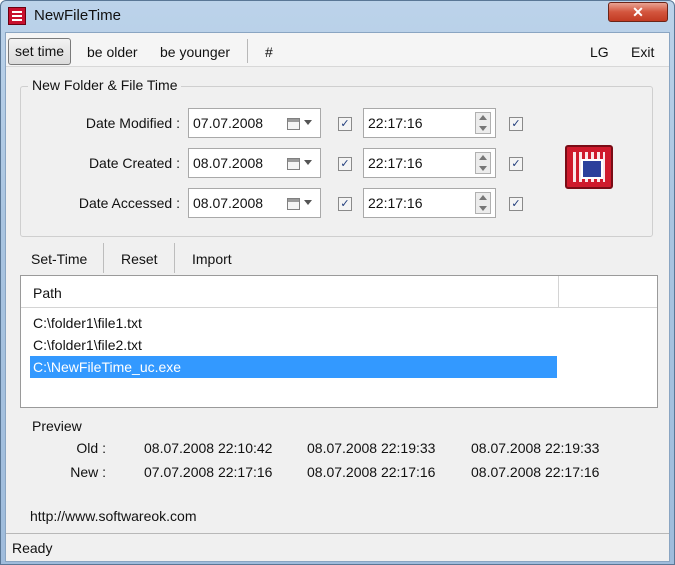  I want to click on date-accessed-time-value: 22:17:16, so click(395, 203).